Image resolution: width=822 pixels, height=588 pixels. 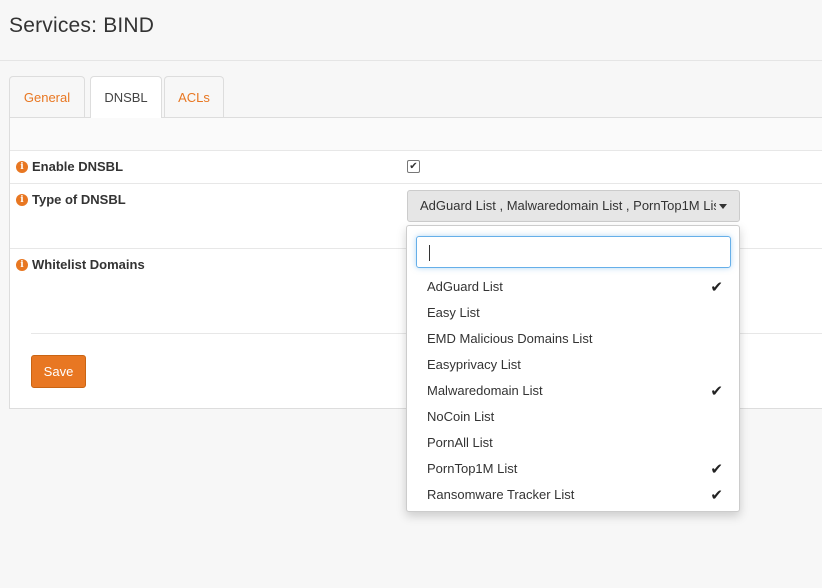 I want to click on tab-general: General, so click(x=47, y=96).